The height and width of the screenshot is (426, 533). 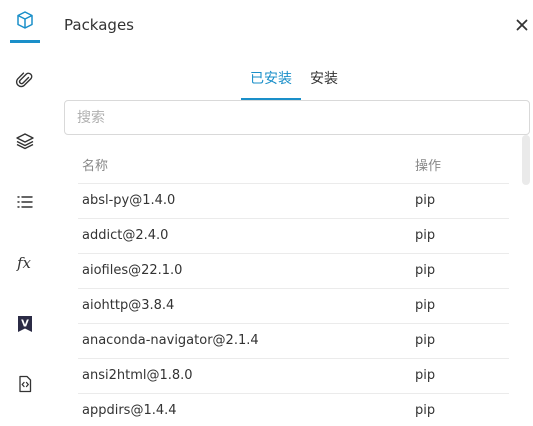 I want to click on table-row: aiofiles@22.1.0 pip, so click(x=293, y=271).